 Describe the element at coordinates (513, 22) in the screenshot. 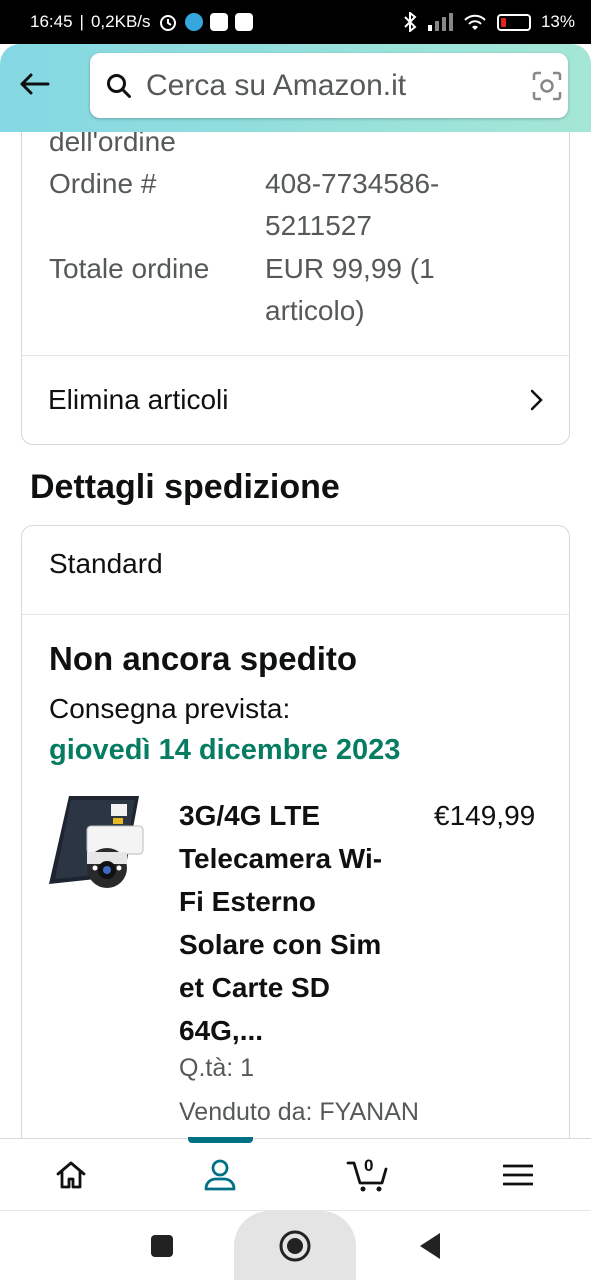

I see `battery-icon` at that location.